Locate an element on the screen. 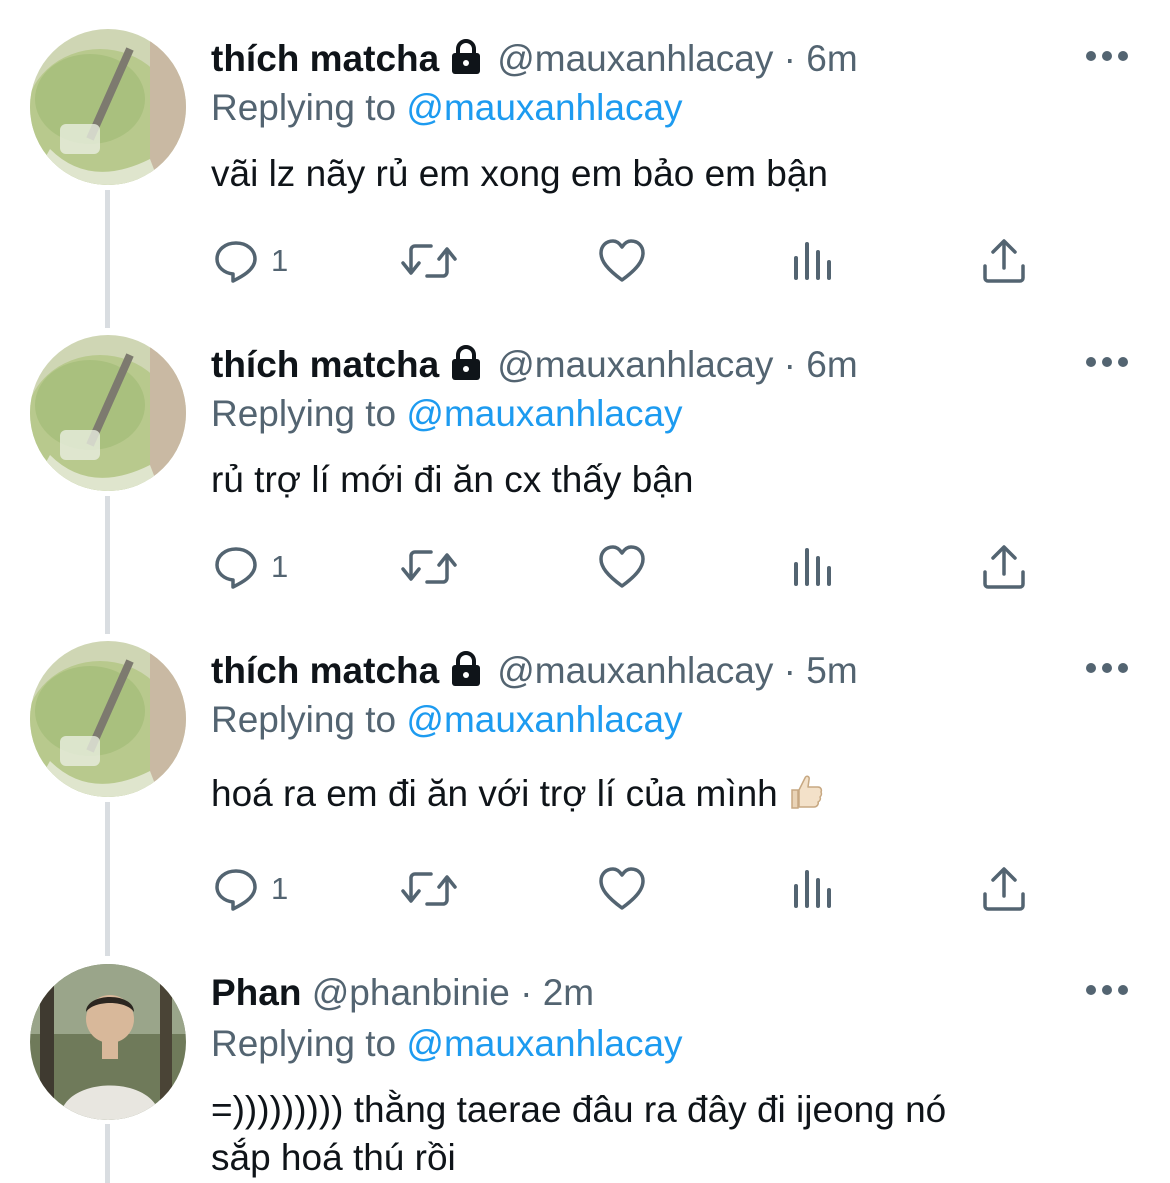 The height and width of the screenshot is (1183, 1170). timestamp: 2m is located at coordinates (568, 992).